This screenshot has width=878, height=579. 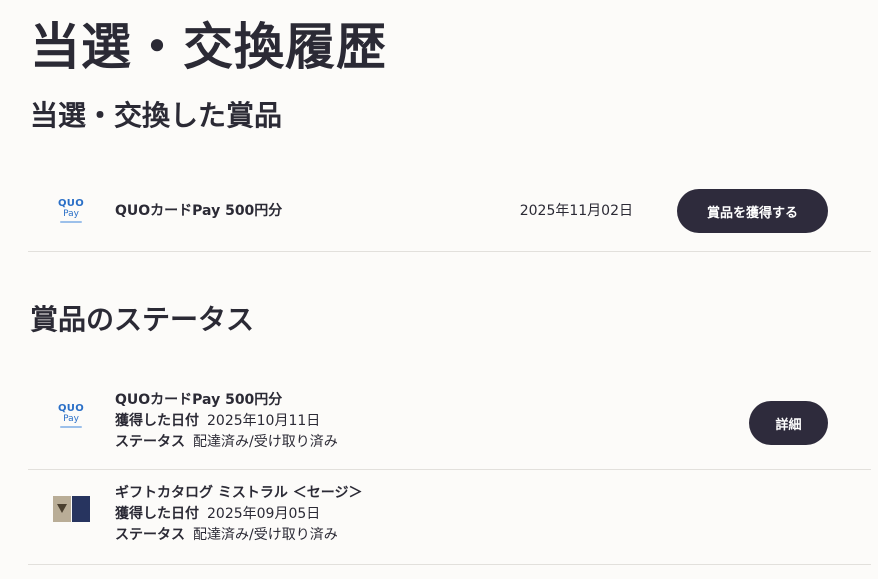 What do you see at coordinates (142, 319) in the screenshot?
I see `status-section-title: 賞品のステータス` at bounding box center [142, 319].